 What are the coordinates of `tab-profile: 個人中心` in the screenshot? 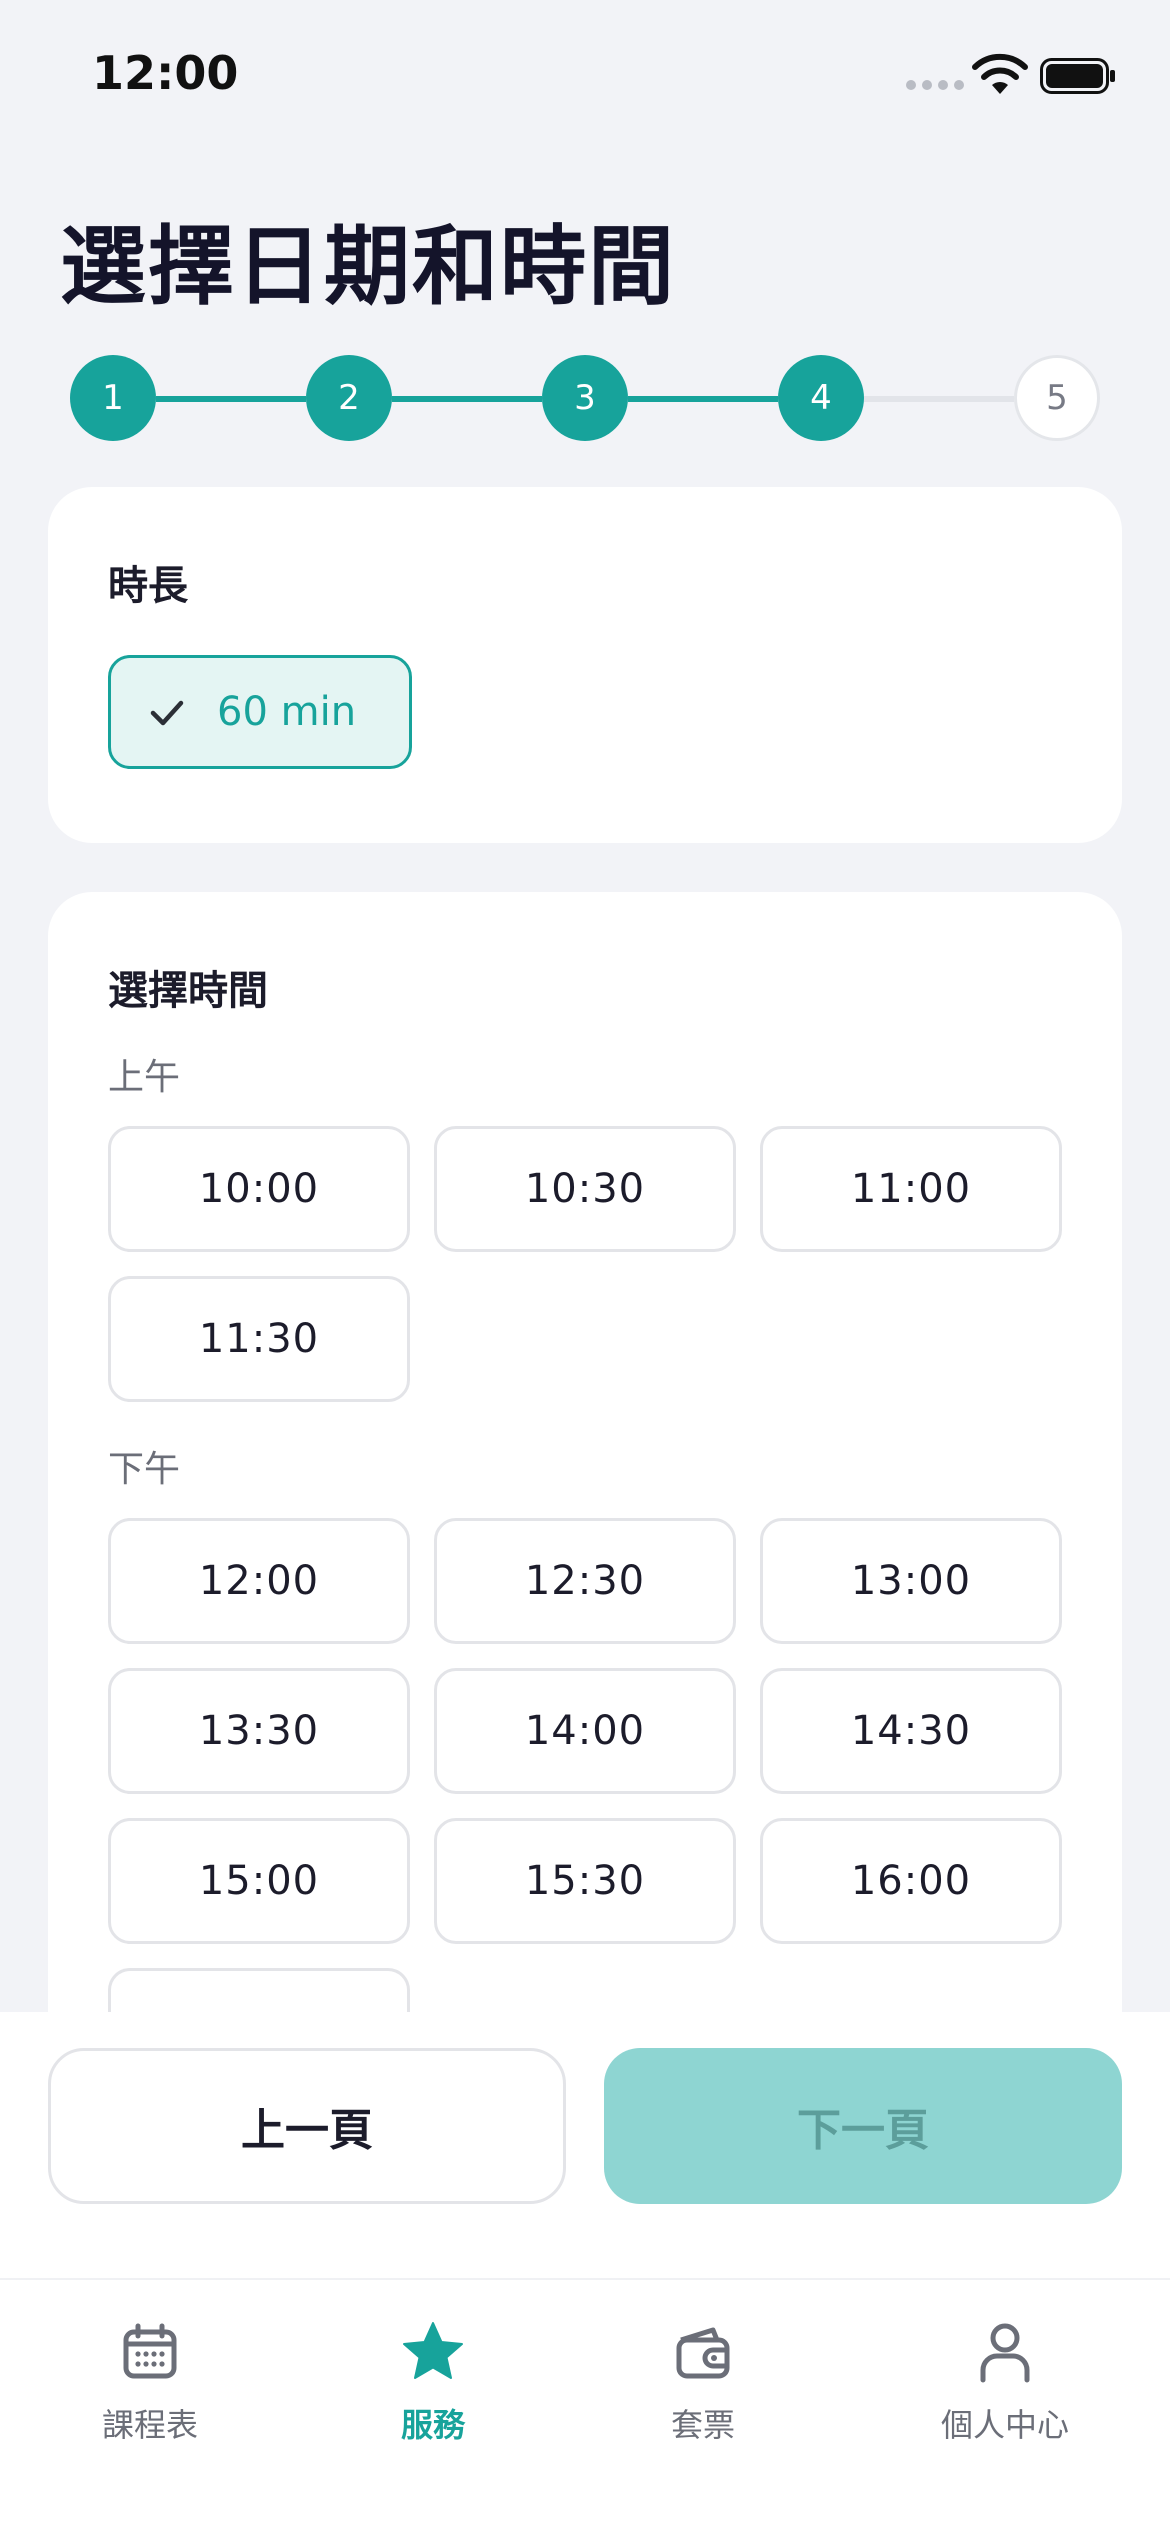 It's located at (1005, 2383).